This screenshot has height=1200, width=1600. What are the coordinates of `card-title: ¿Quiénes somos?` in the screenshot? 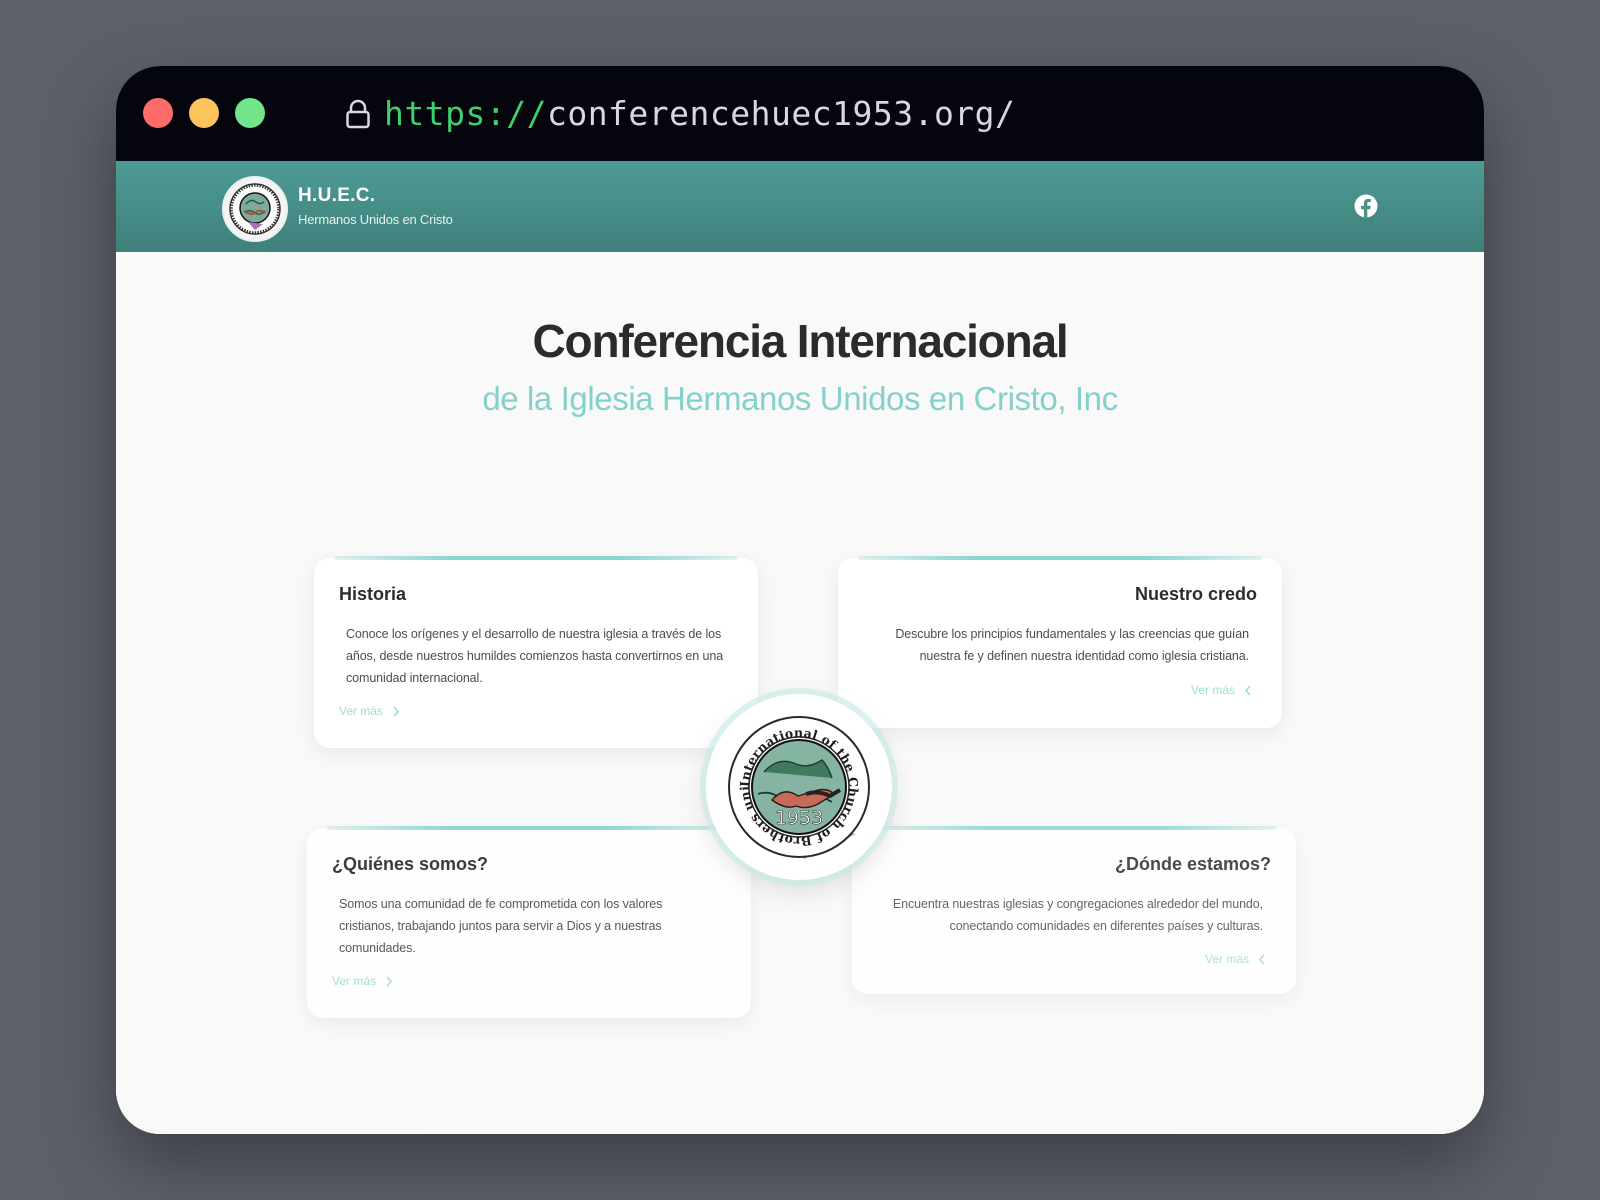 It's located at (410, 864).